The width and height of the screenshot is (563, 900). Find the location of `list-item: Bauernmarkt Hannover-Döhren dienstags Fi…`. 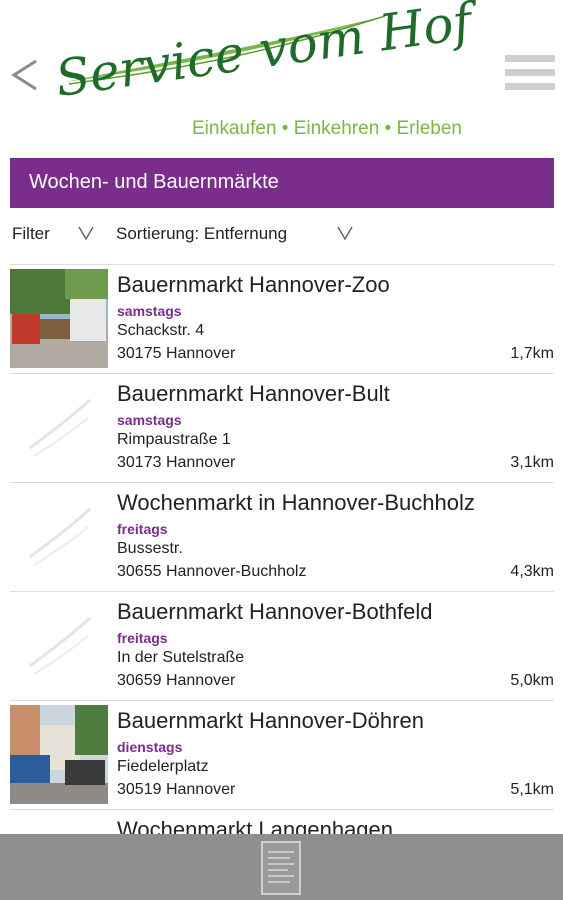

list-item: Bauernmarkt Hannover-Döhren dienstags Fi… is located at coordinates (282, 755).